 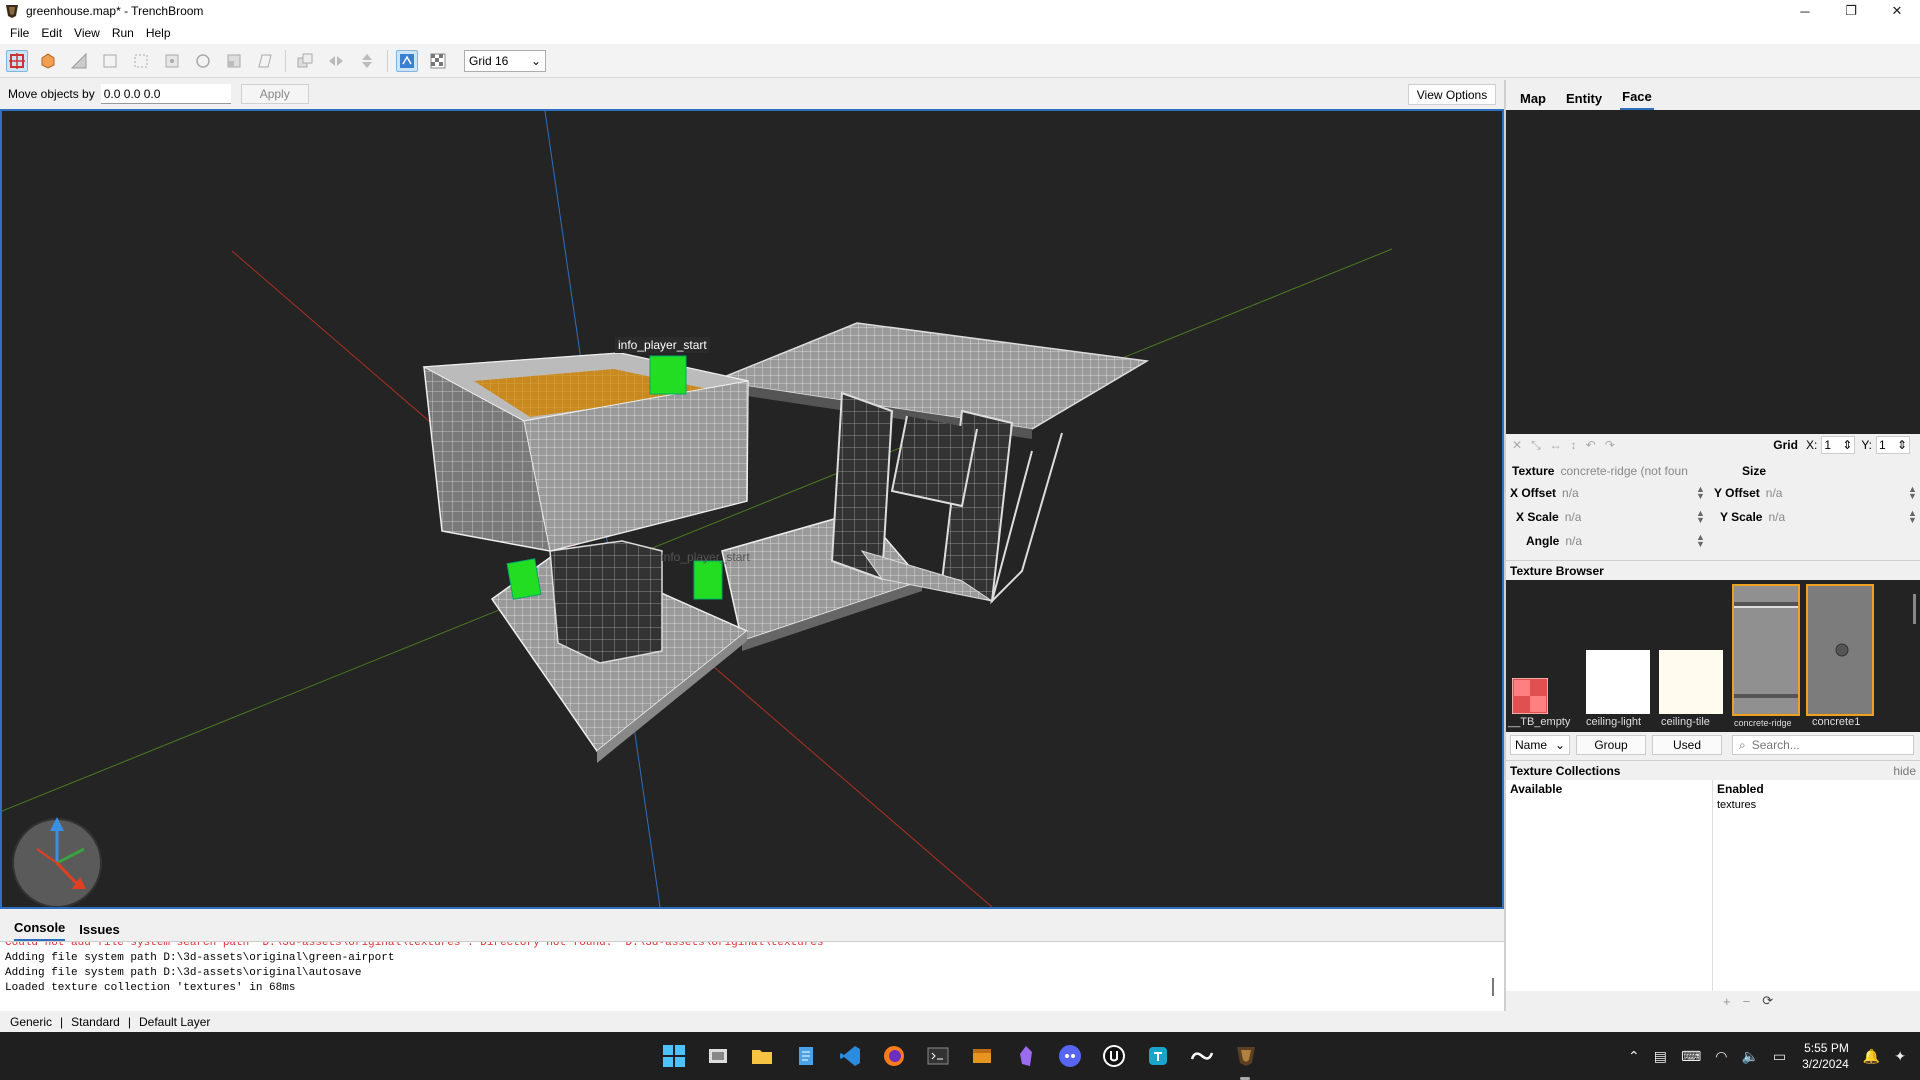 What do you see at coordinates (1779, 1056) in the screenshot?
I see `battery-icon: ▭` at bounding box center [1779, 1056].